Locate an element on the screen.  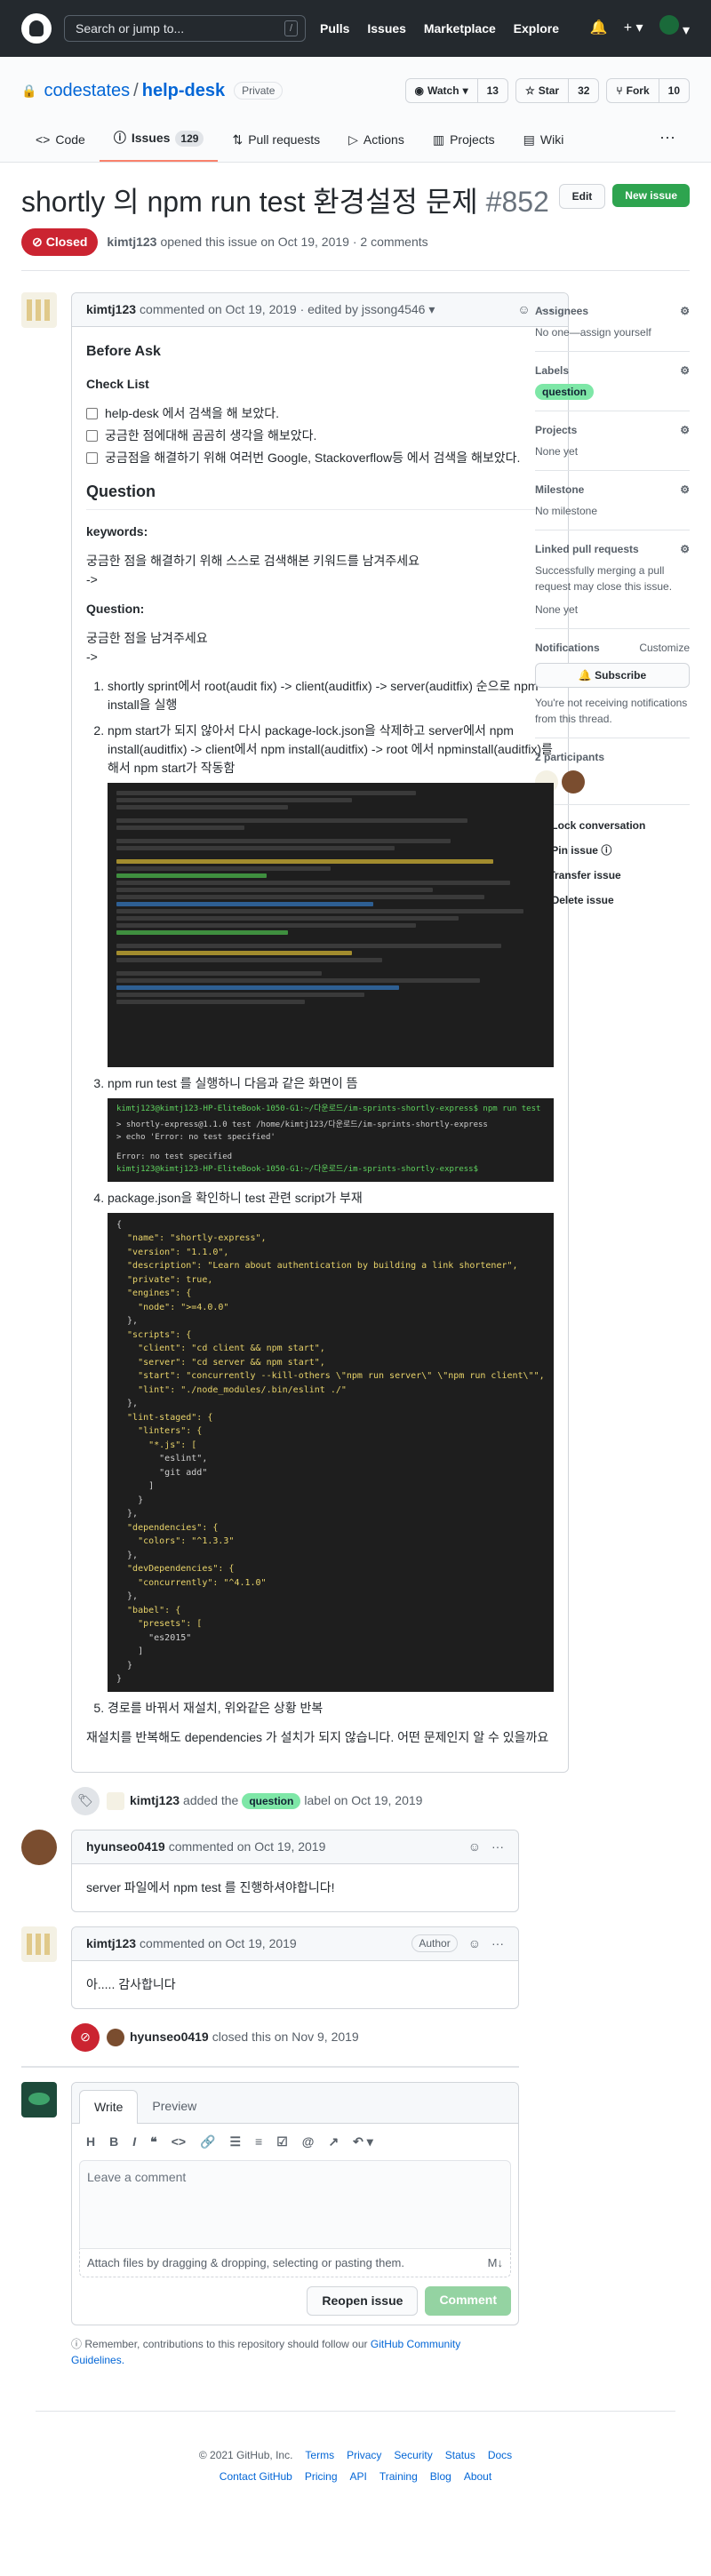
comment-textarea: Leave a comment is located at coordinates (295, 2204).